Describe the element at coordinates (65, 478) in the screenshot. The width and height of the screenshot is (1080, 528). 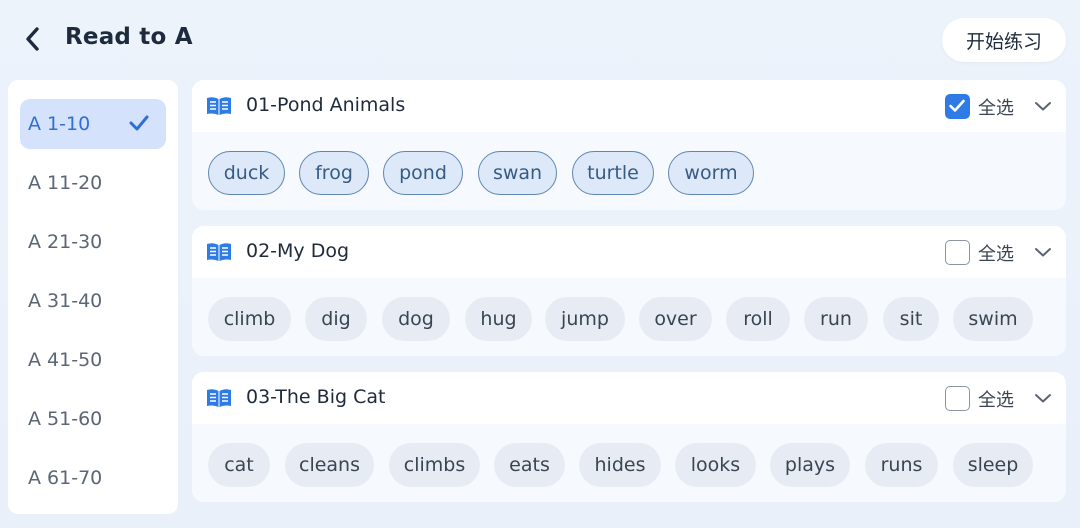
I see `sidebar-item-label: A 61-70` at that location.